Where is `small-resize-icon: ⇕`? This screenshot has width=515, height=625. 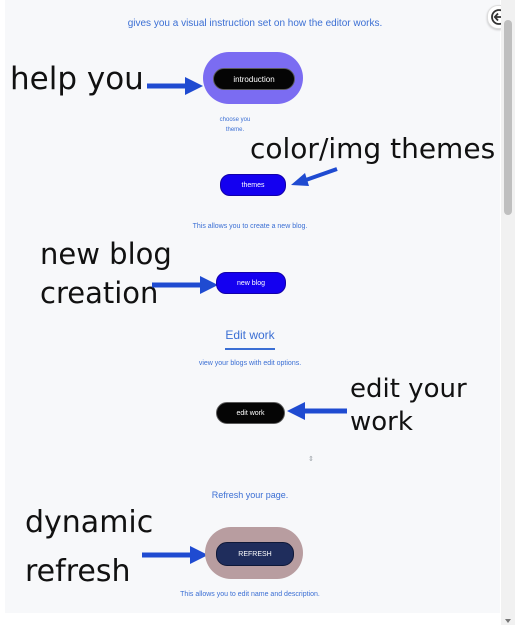
small-resize-icon: ⇕ is located at coordinates (311, 459).